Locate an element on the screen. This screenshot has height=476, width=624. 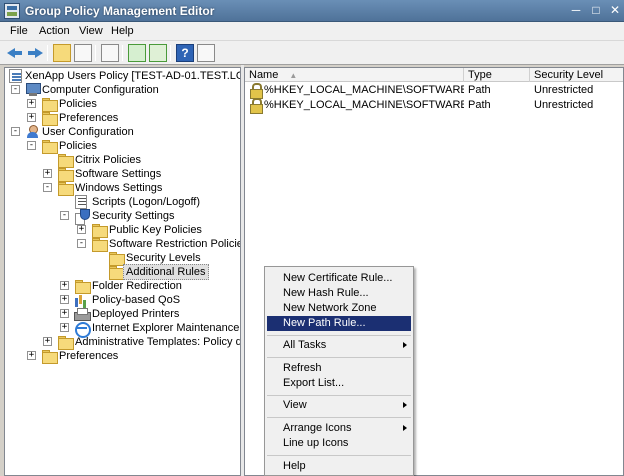
submenu-arrow-icon is located at coordinates (405, 428).